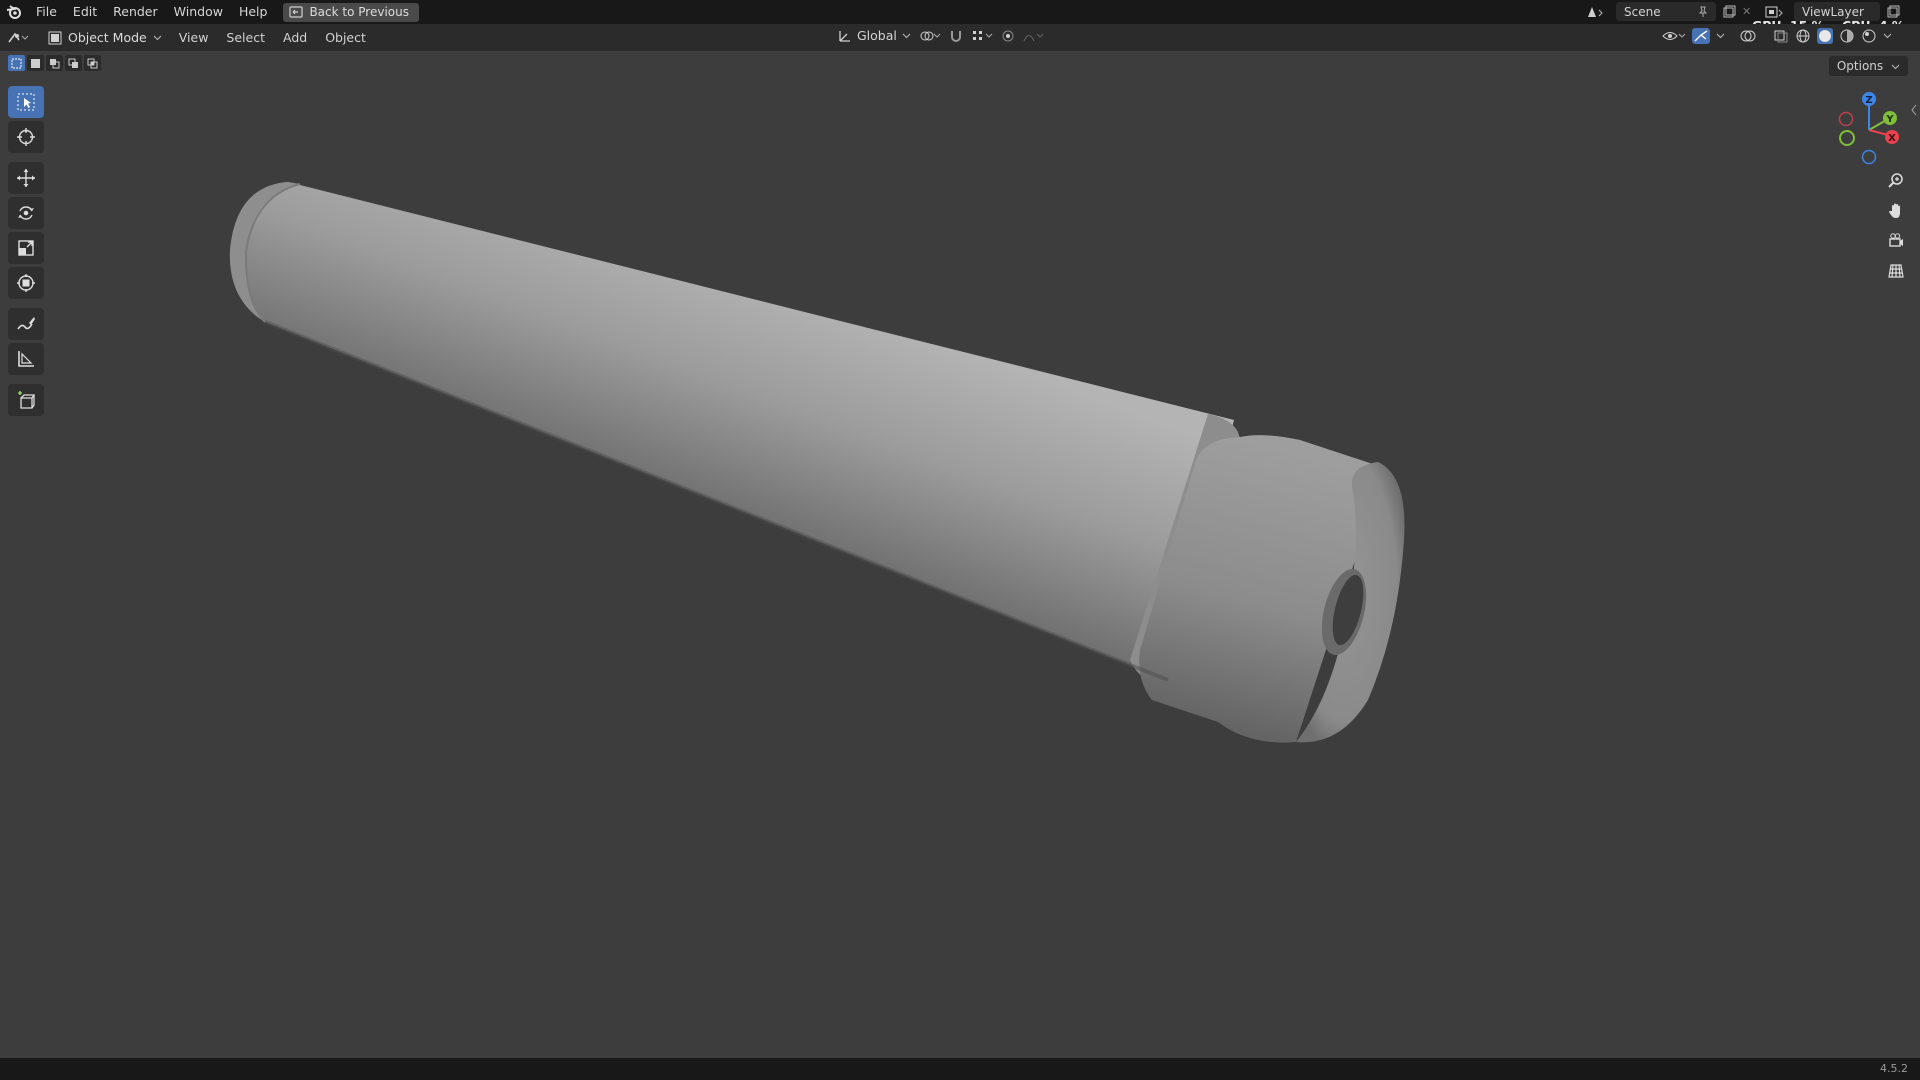  I want to click on rendered-shading-icon, so click(1869, 36).